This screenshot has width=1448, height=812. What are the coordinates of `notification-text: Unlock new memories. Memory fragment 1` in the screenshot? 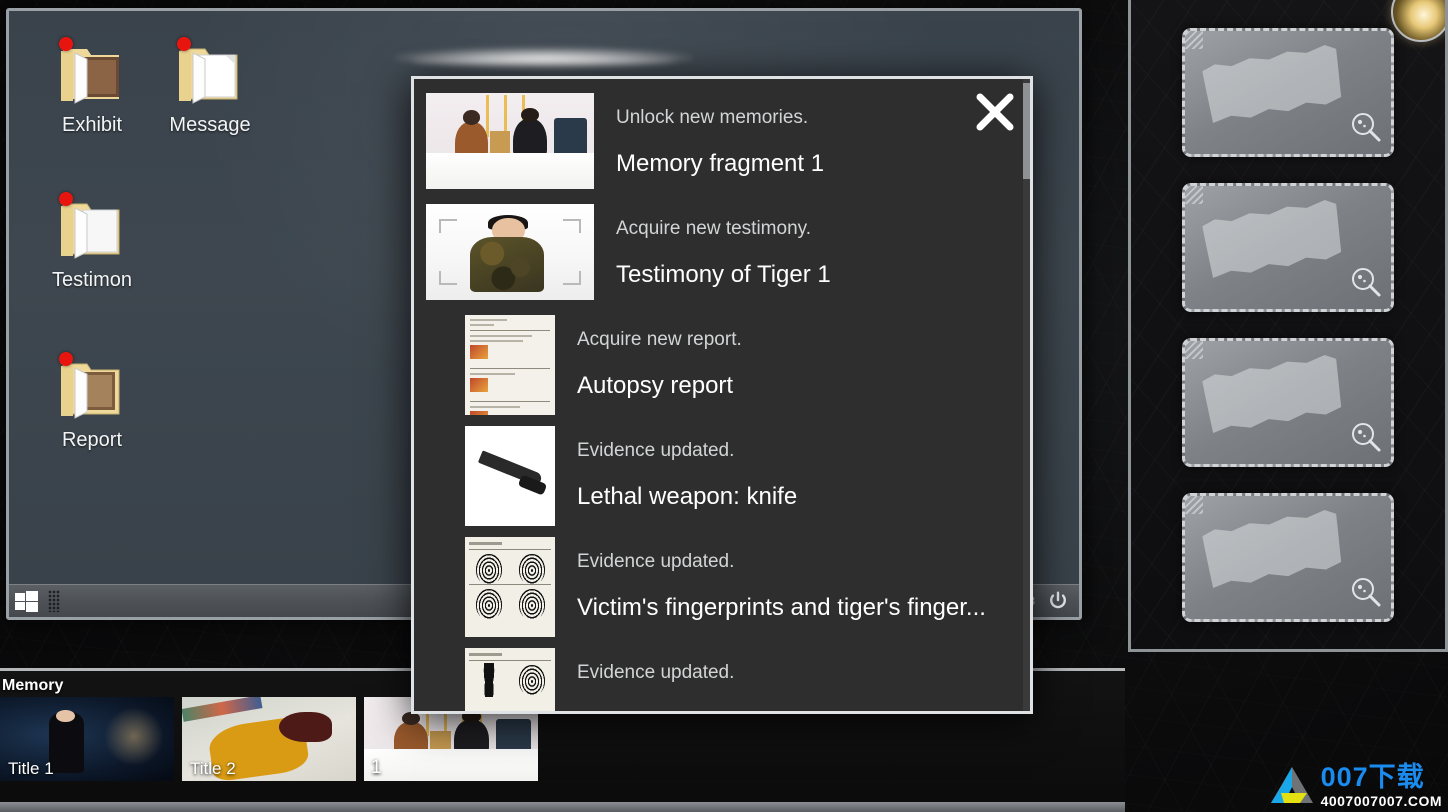 It's located at (720, 137).